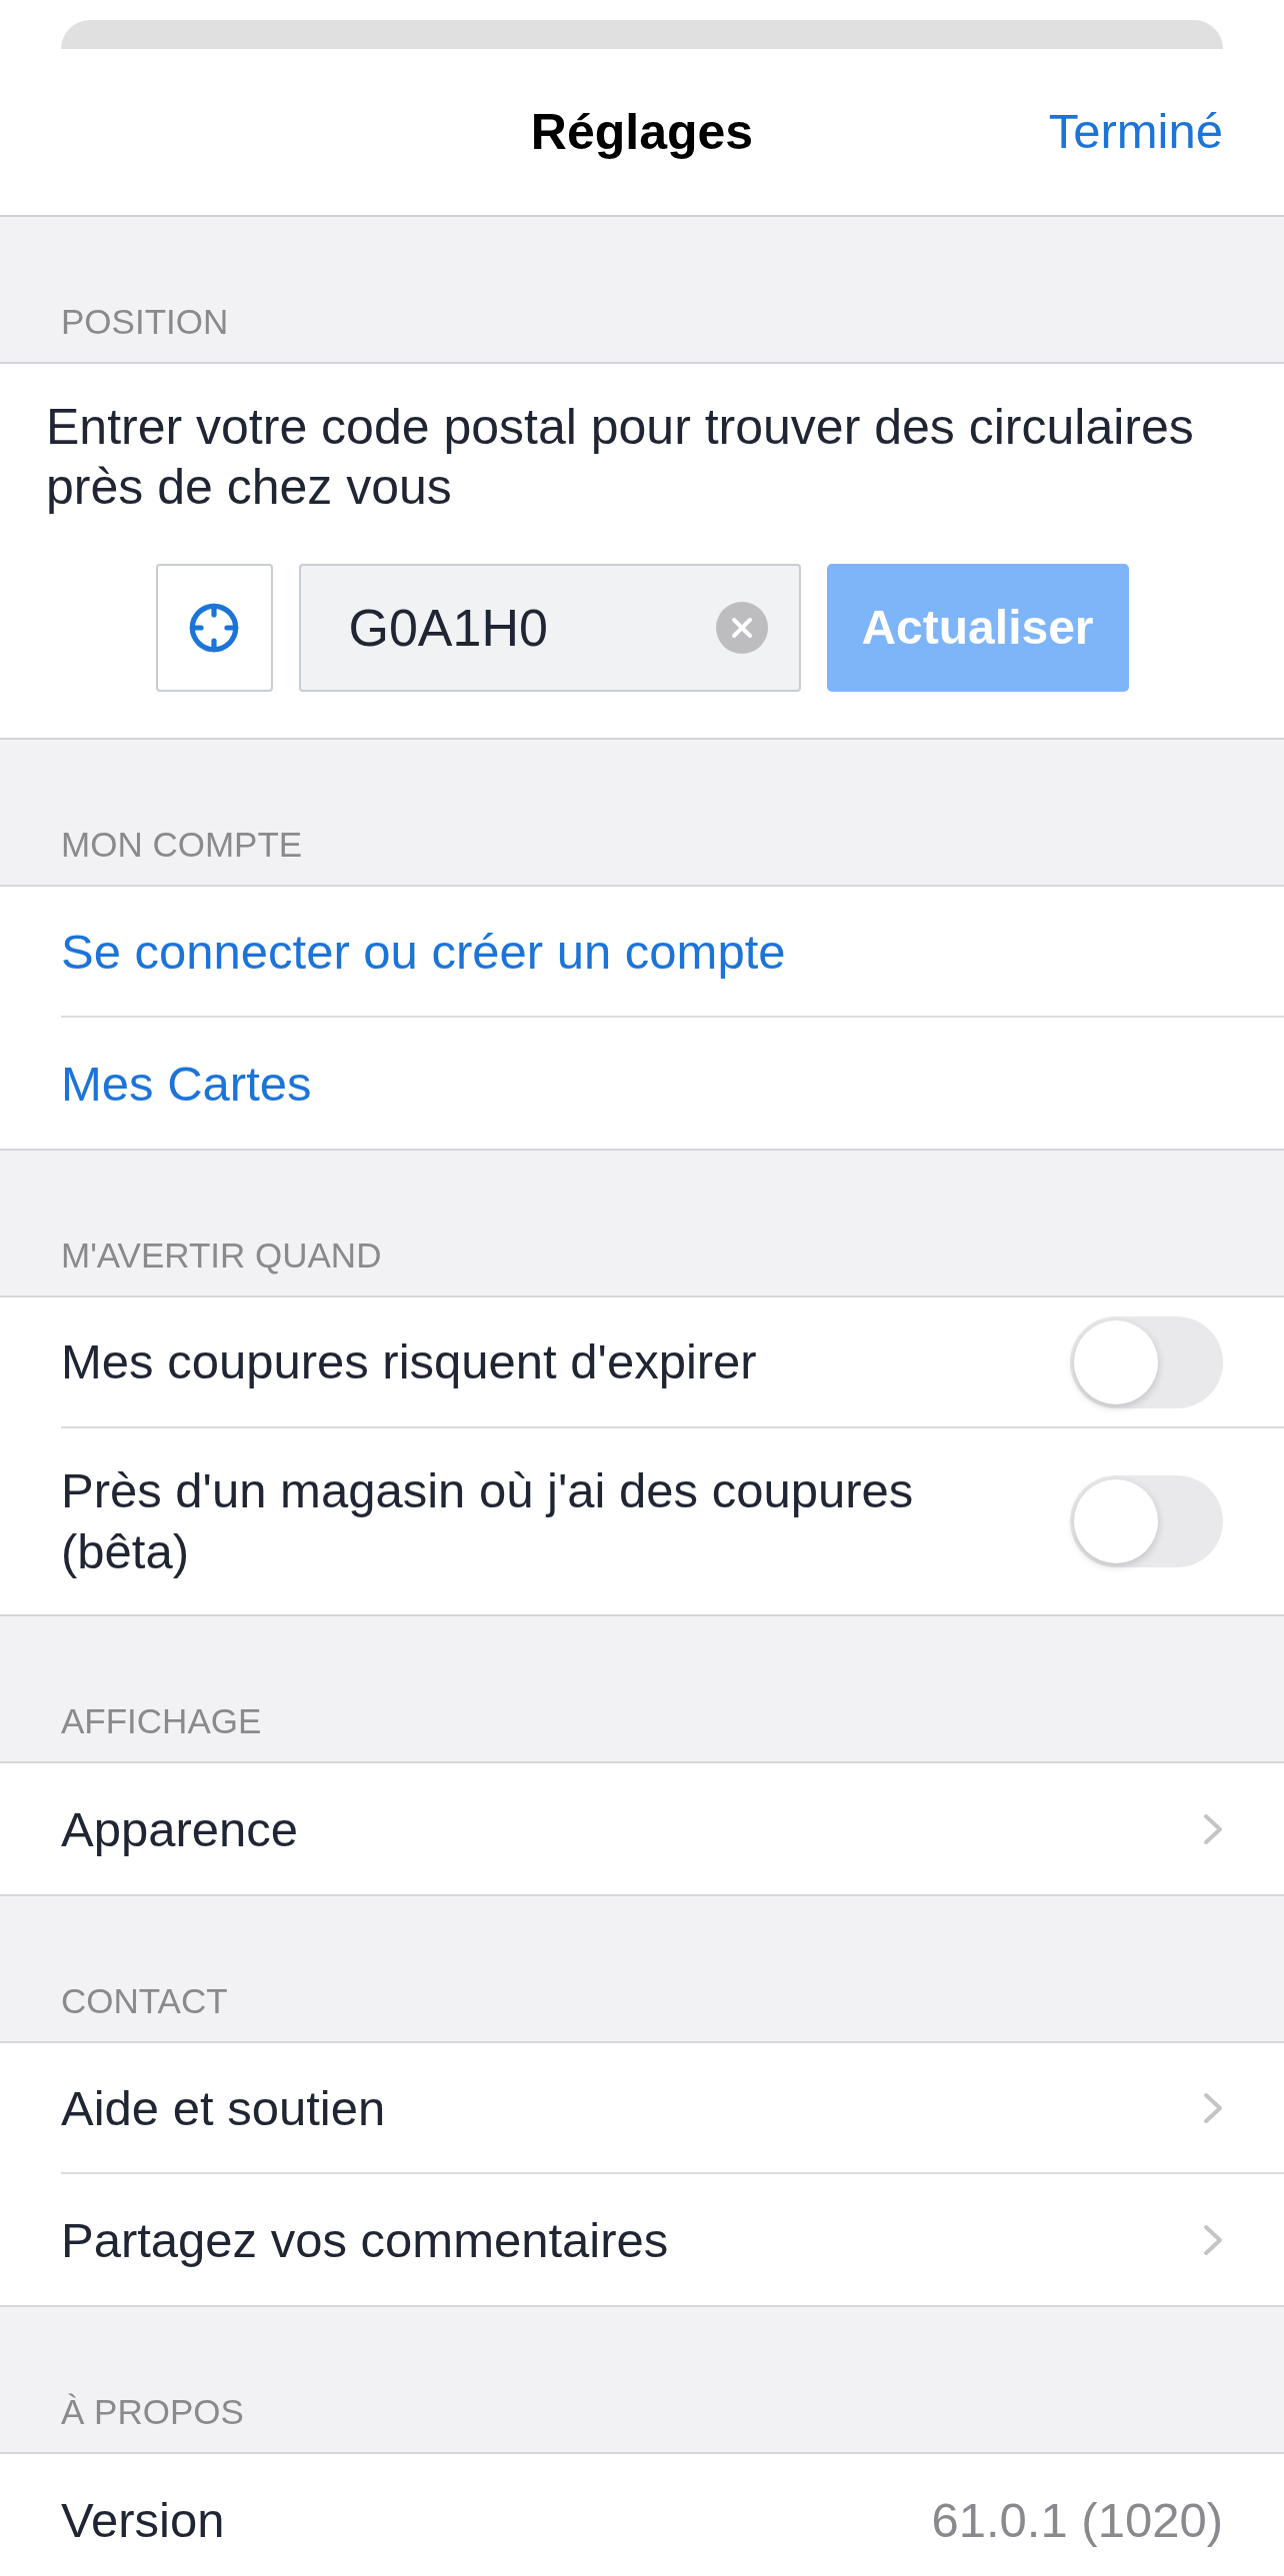  What do you see at coordinates (741, 628) in the screenshot?
I see `clear-icon` at bounding box center [741, 628].